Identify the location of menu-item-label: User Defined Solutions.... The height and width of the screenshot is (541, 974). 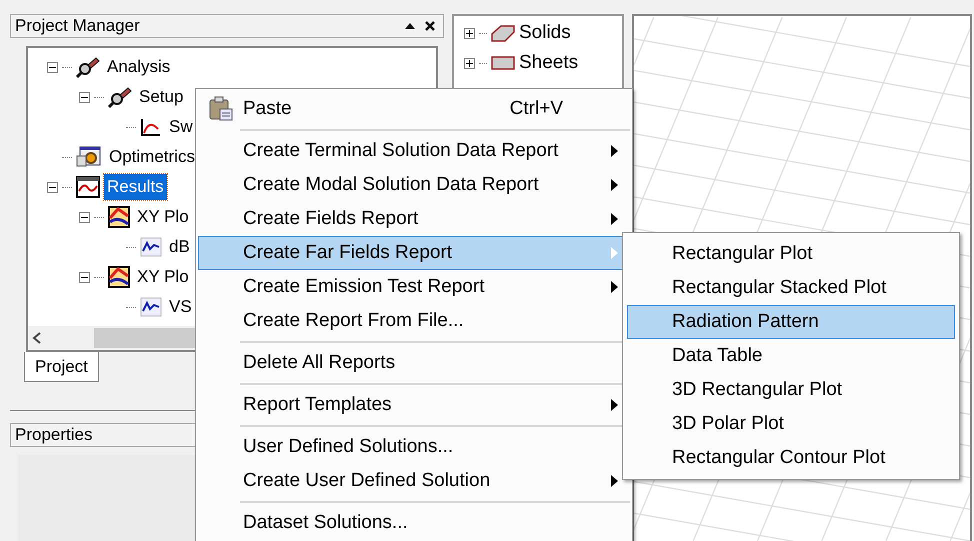
(348, 446).